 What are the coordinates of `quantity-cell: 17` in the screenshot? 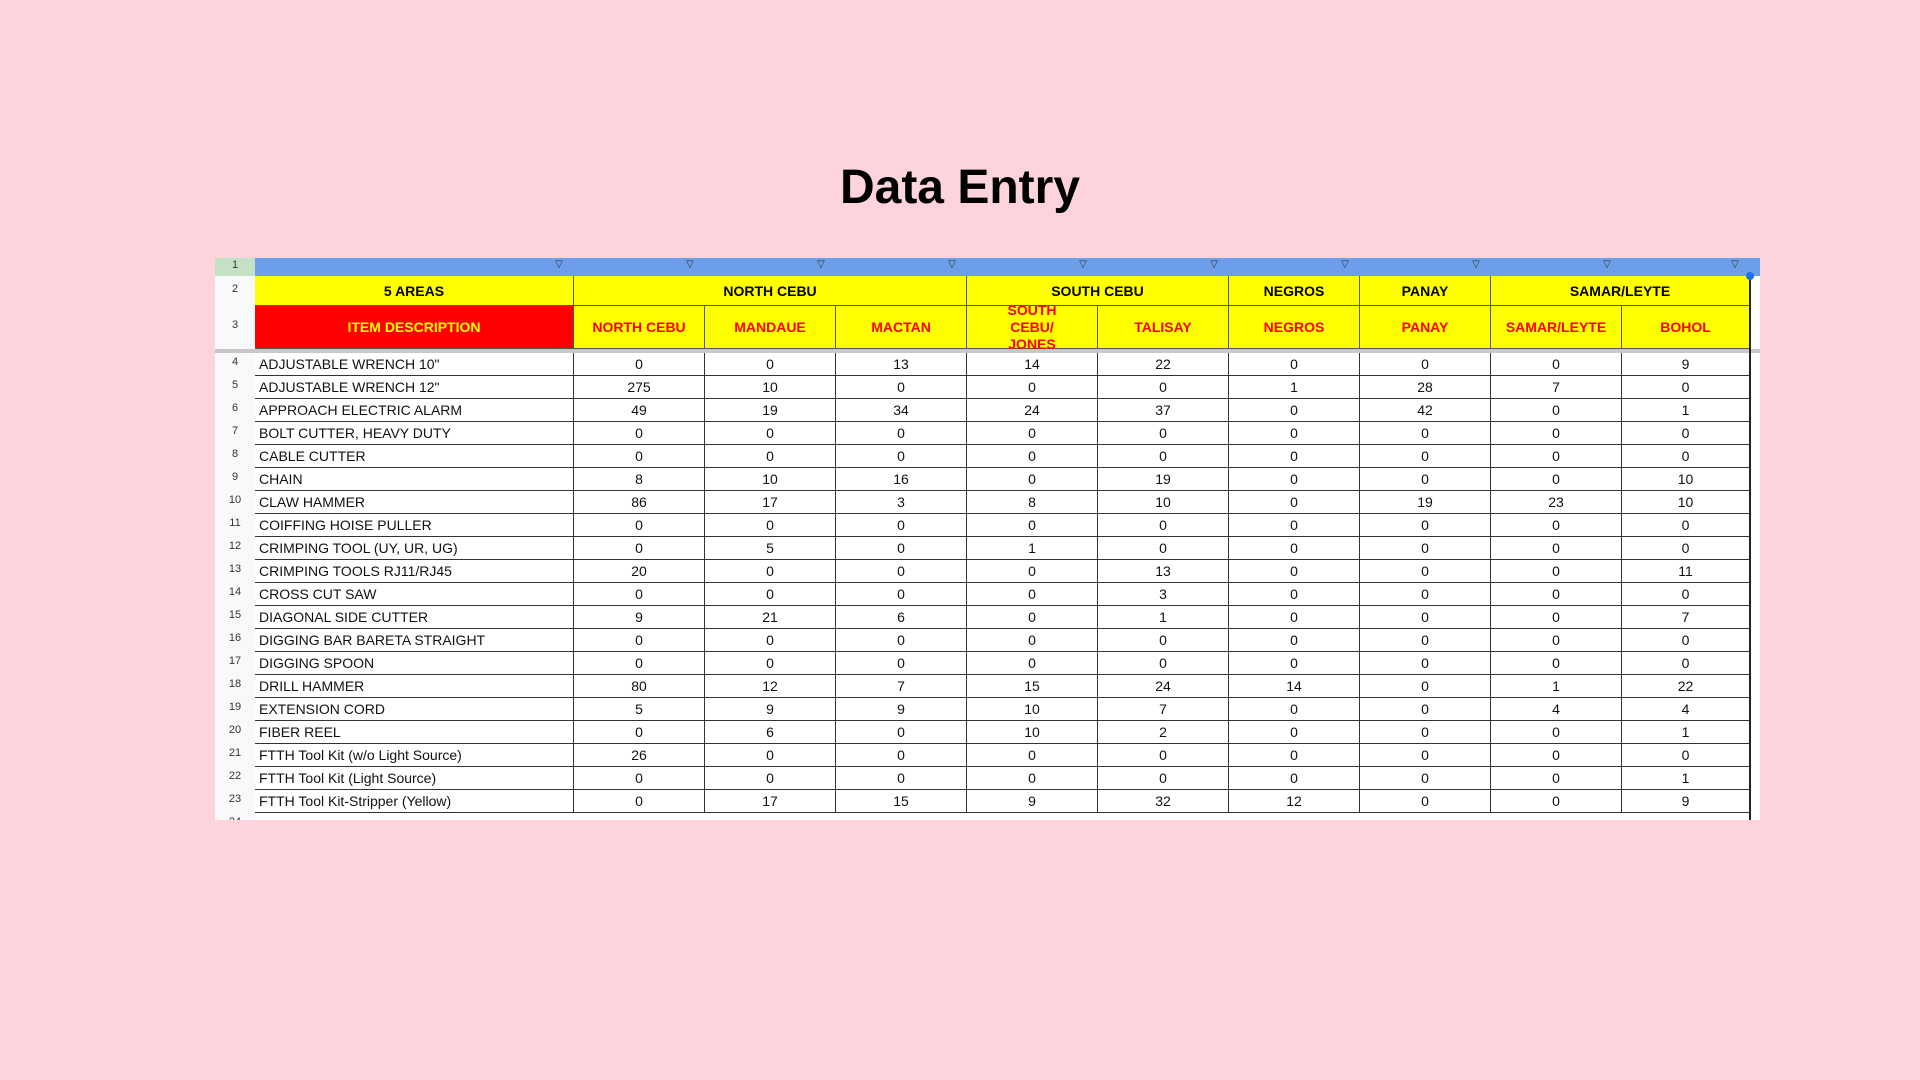 It's located at (770, 502).